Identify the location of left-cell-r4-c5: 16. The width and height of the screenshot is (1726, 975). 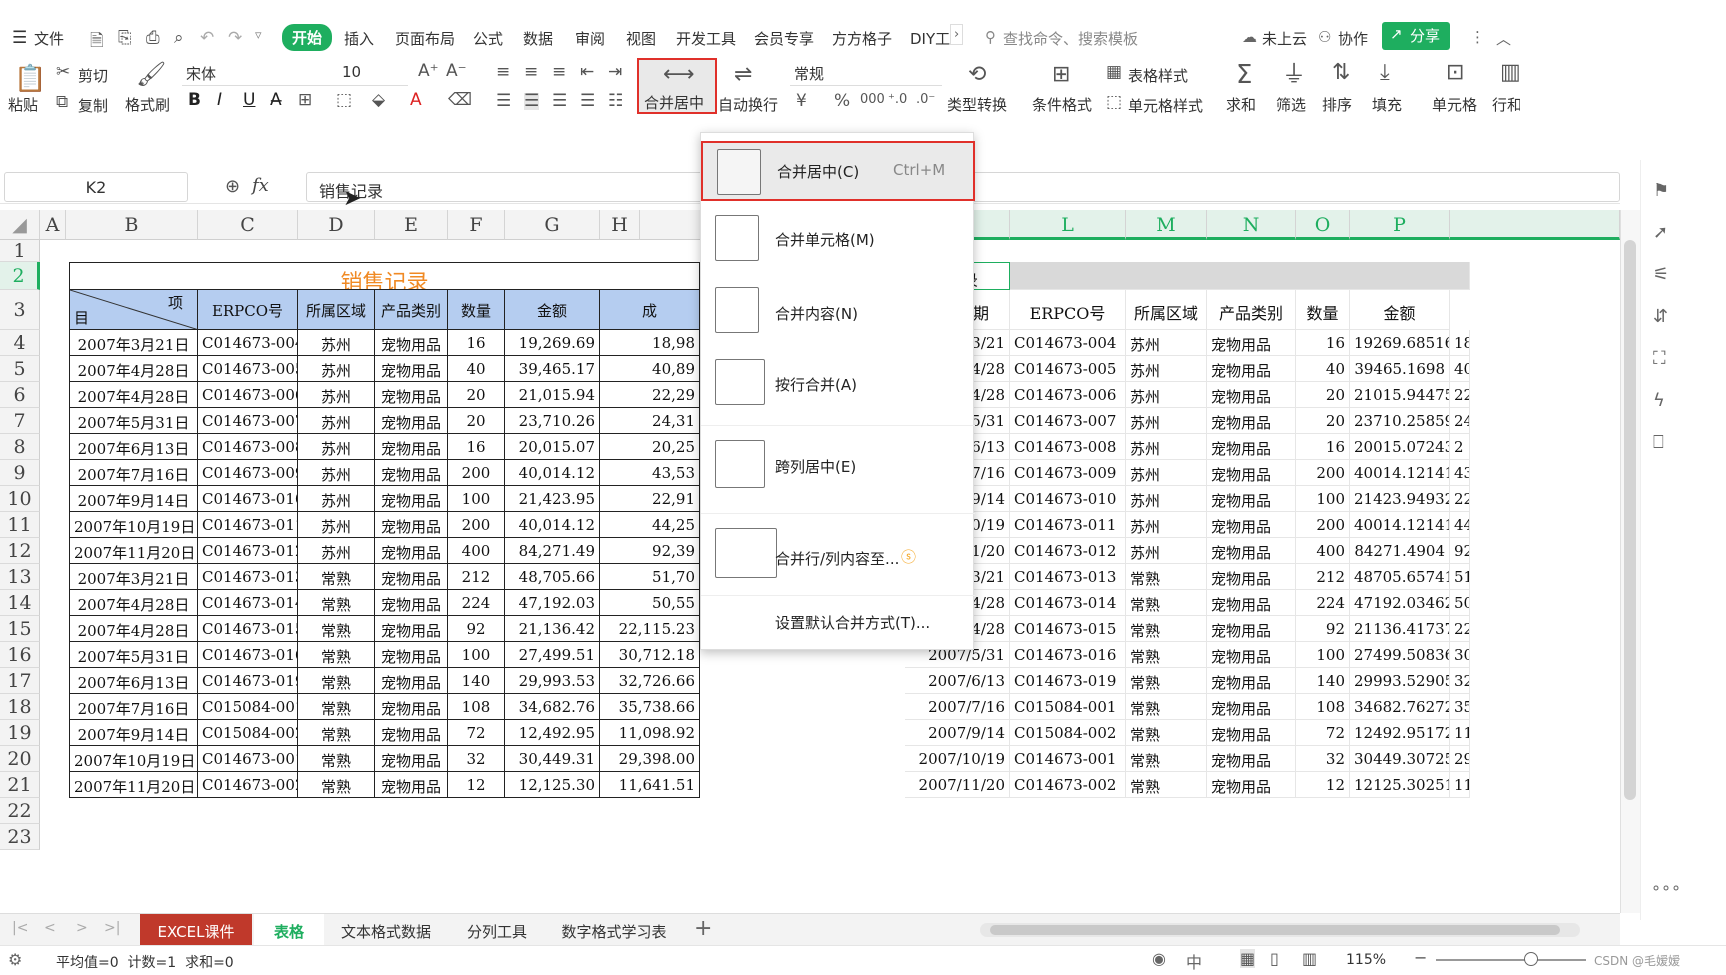
(476, 343).